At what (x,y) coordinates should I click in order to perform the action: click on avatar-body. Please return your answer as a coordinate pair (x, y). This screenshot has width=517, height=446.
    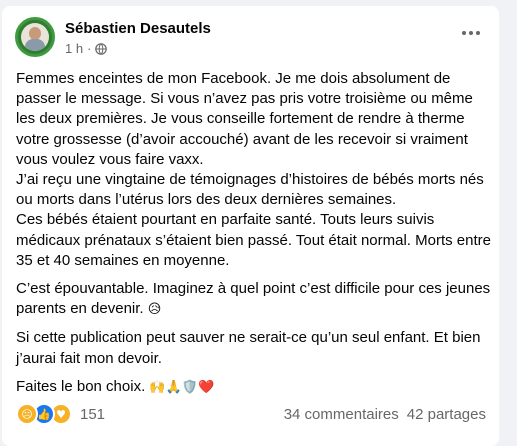
    Looking at the image, I should click on (35, 45).